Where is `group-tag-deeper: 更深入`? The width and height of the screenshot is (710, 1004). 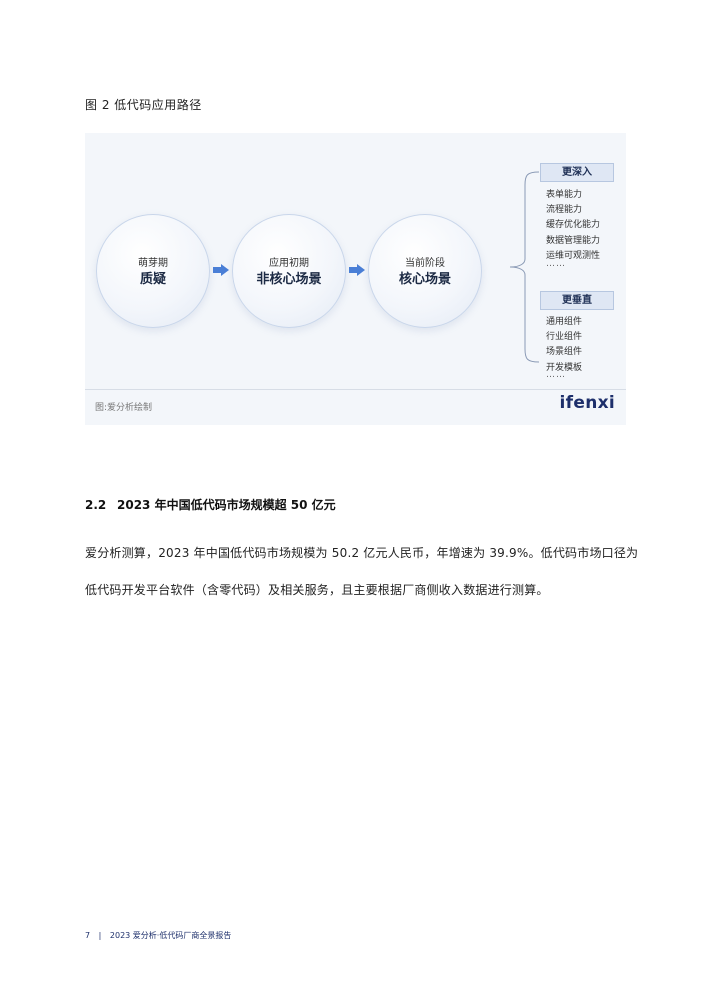 group-tag-deeper: 更深入 is located at coordinates (577, 172).